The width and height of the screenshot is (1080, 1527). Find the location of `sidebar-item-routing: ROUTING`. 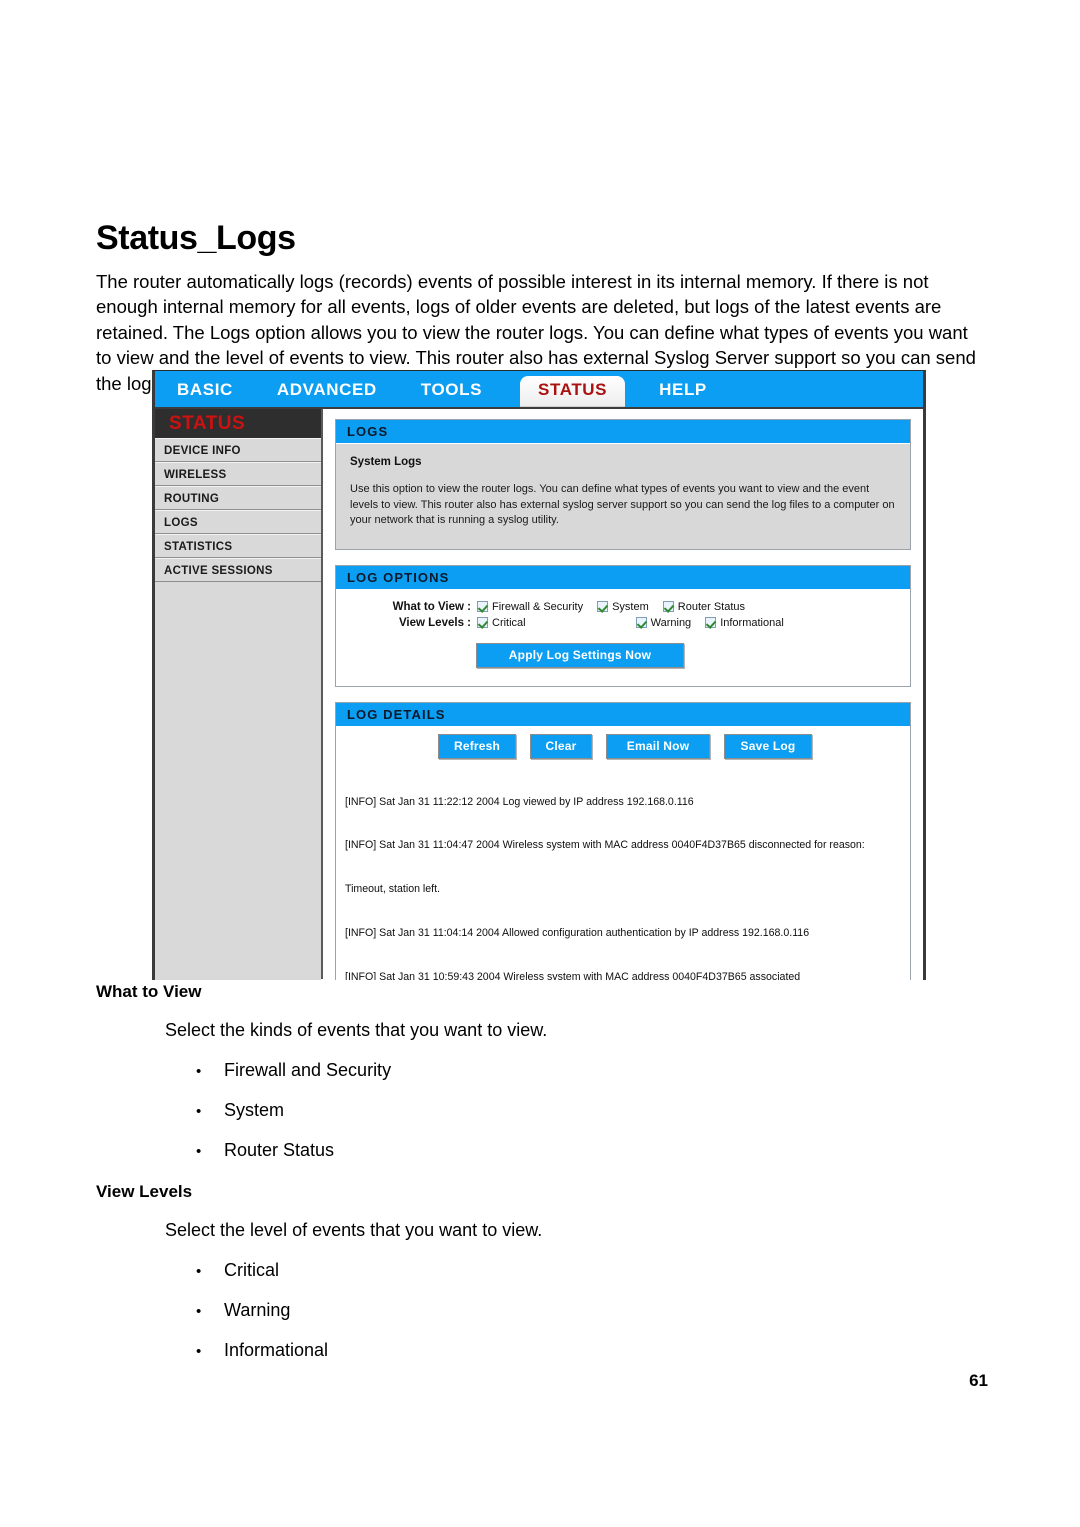

sidebar-item-routing: ROUTING is located at coordinates (238, 498).